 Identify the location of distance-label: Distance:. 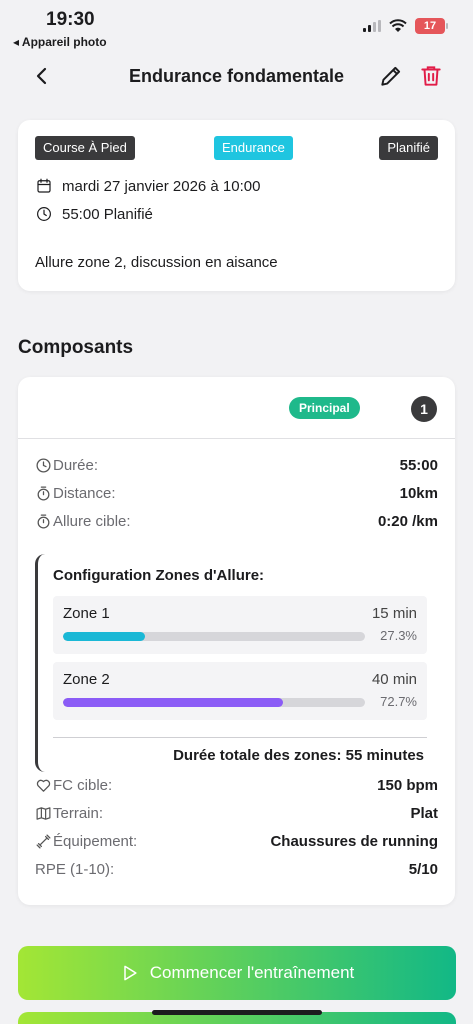
(84, 493).